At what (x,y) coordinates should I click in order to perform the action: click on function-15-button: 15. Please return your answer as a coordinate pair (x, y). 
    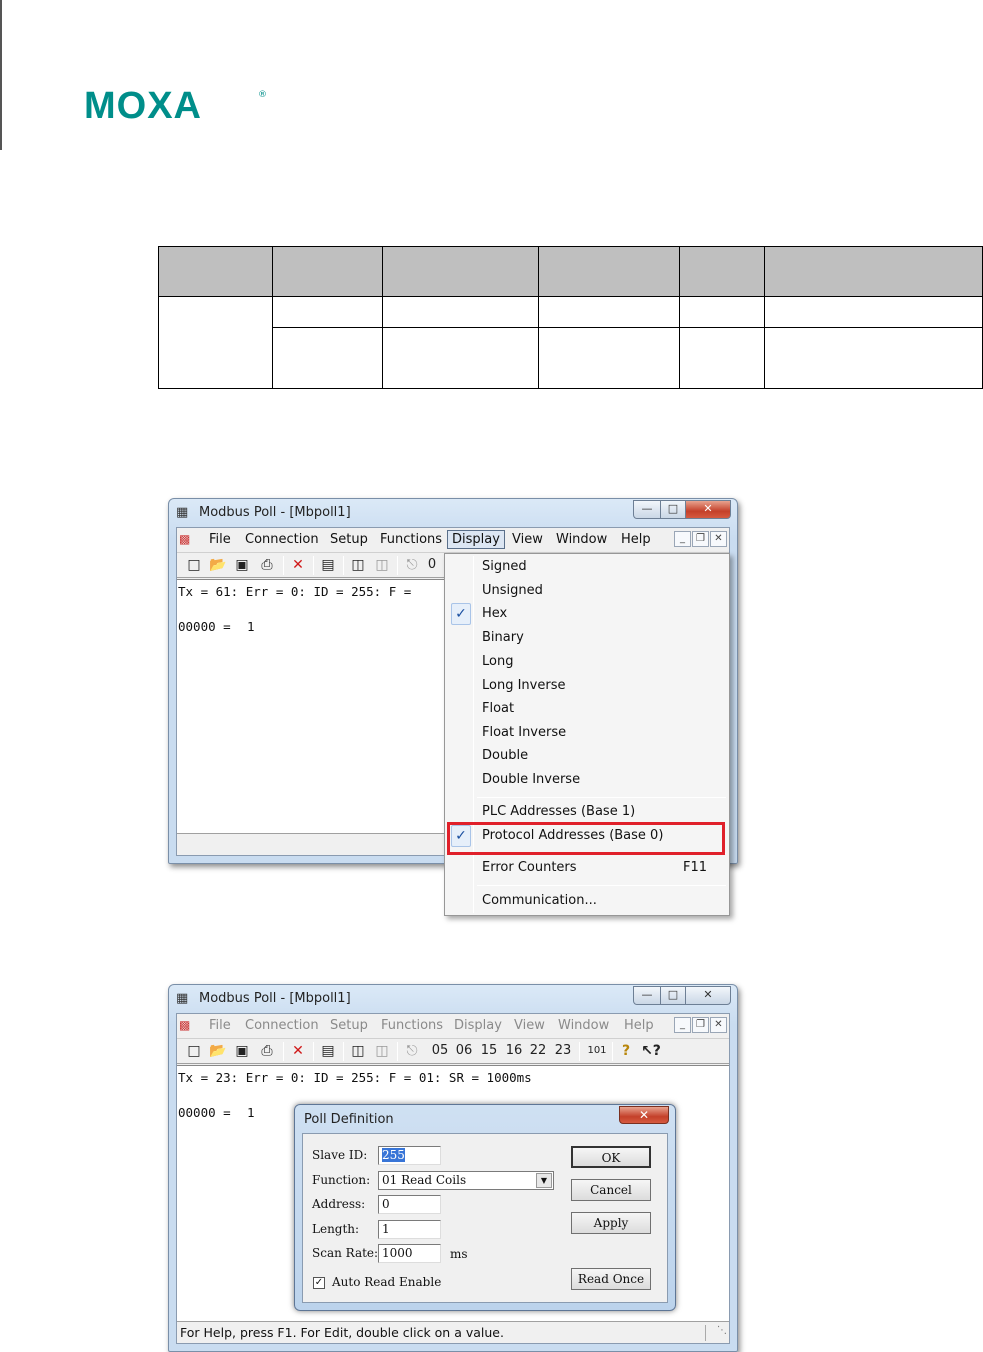
    Looking at the image, I should click on (489, 1051).